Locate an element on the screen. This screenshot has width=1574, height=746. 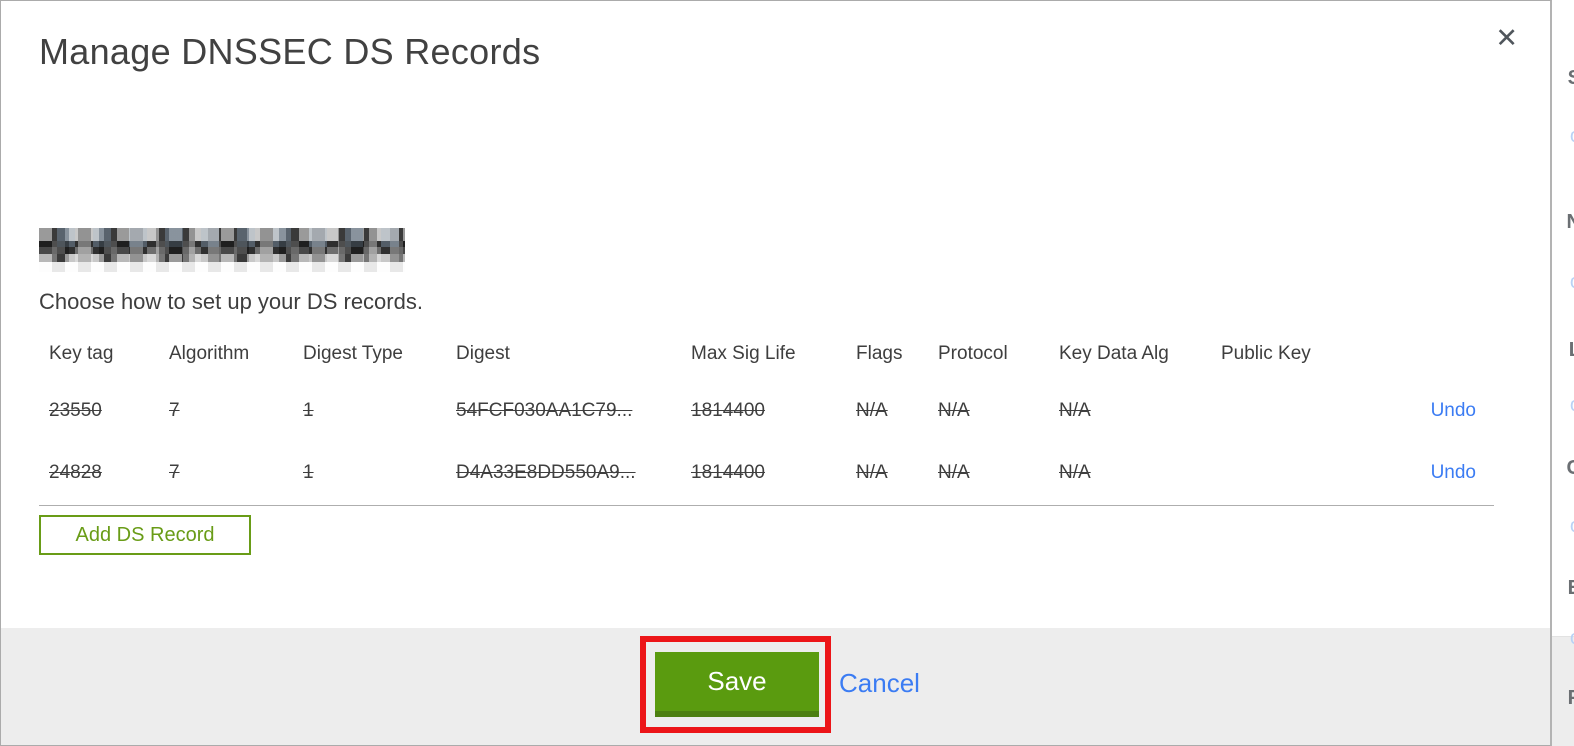
background-text-fragment: L is located at coordinates (1571, 350).